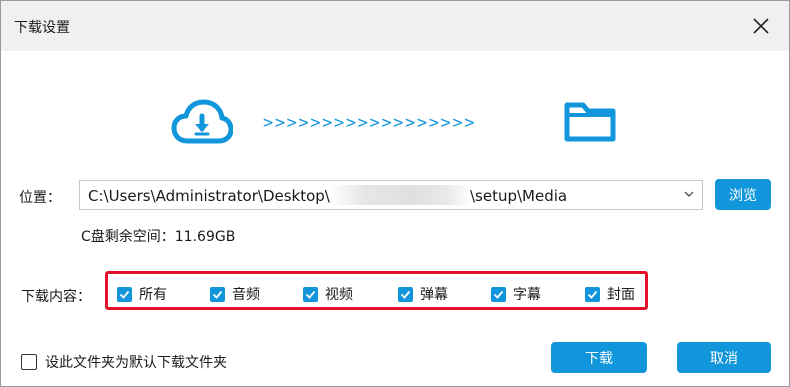  Describe the element at coordinates (246, 295) in the screenshot. I see `option-label: 音频` at that location.